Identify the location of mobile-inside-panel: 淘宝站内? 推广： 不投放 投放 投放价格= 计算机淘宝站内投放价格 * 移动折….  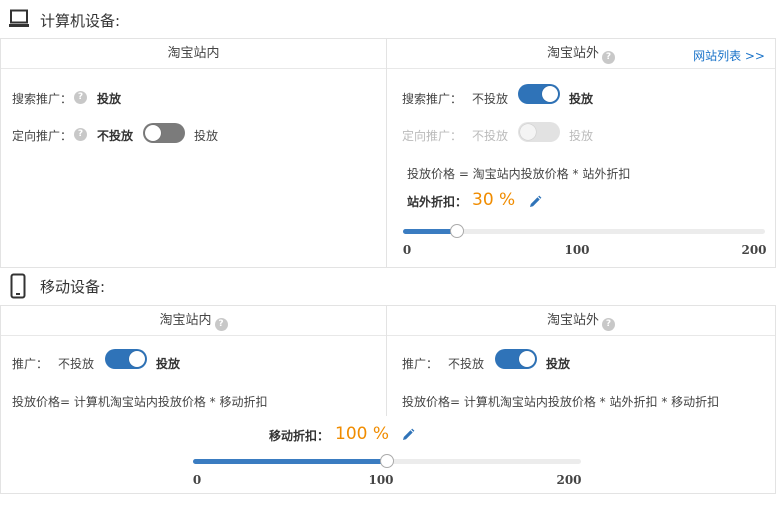
(193, 361).